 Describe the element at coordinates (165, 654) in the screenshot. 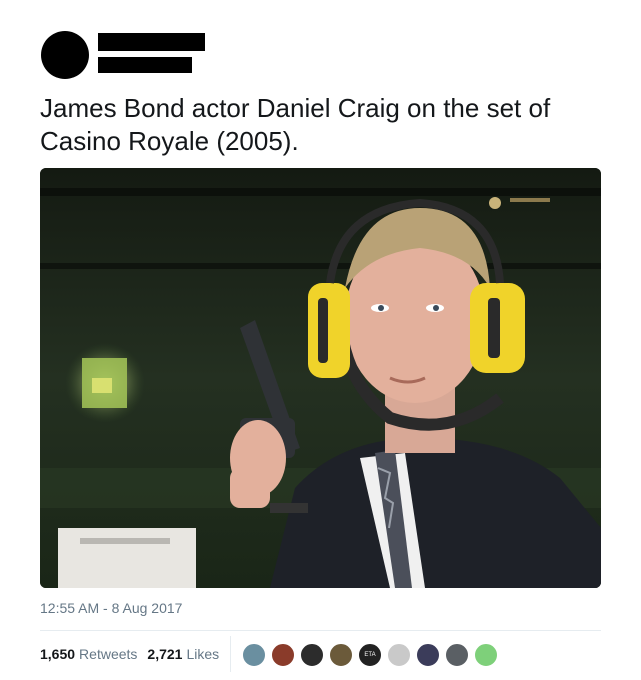

I see `likes-count: 2,721` at that location.